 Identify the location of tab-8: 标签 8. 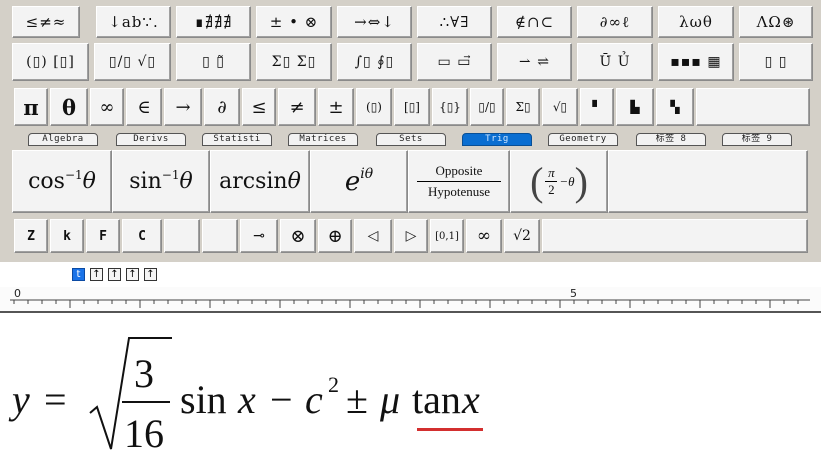
(671, 139).